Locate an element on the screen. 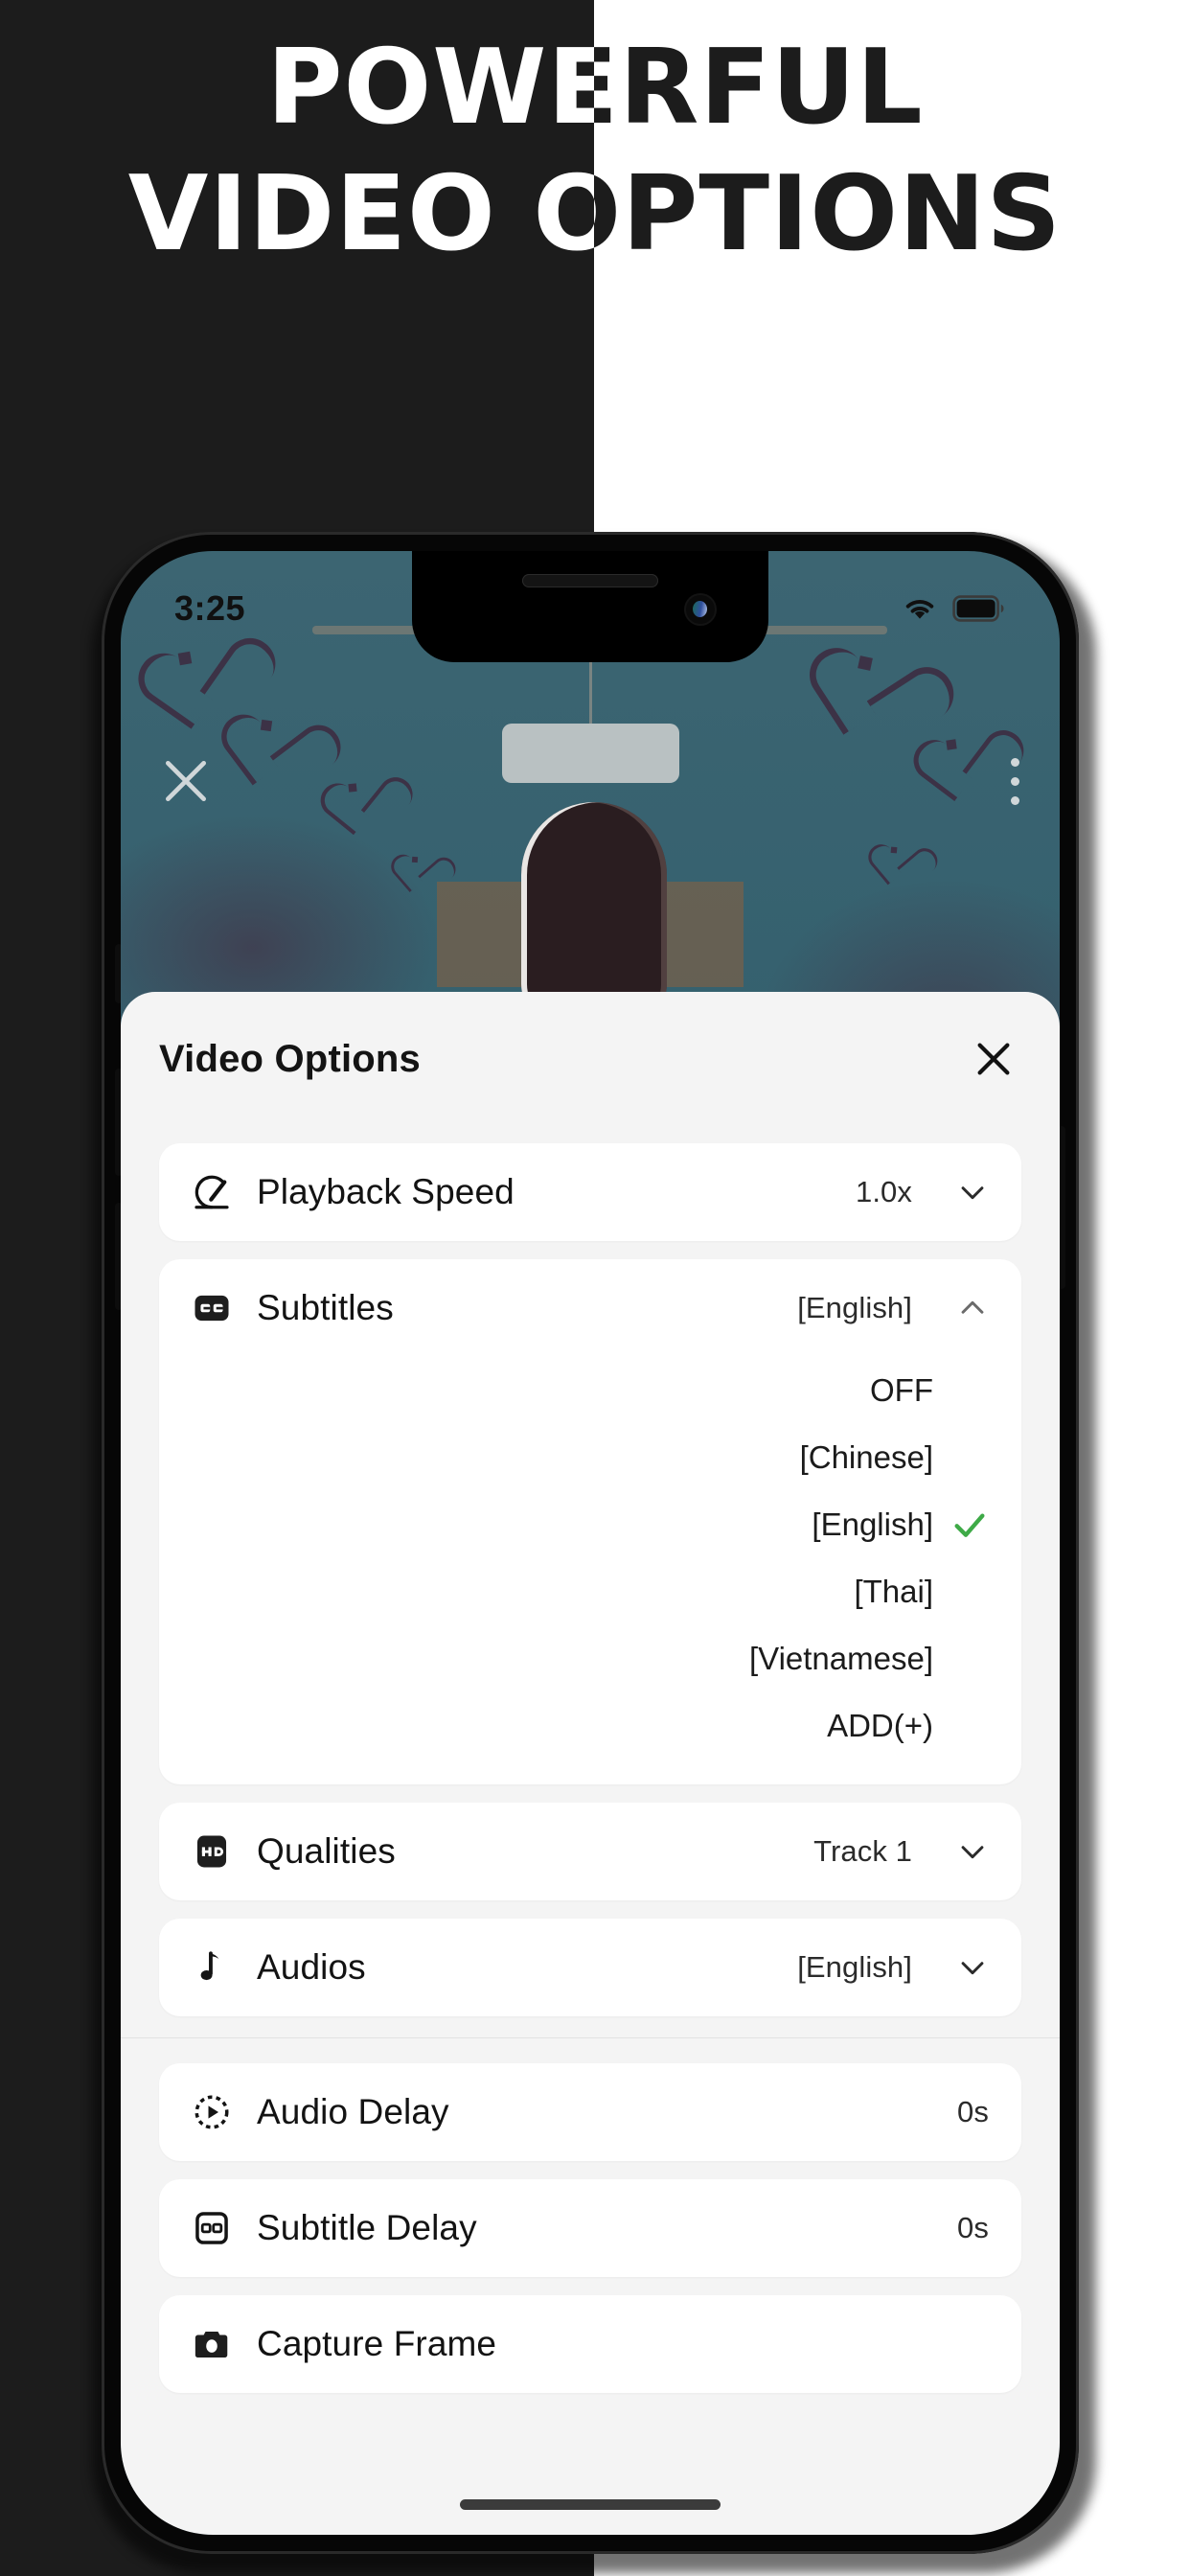 This screenshot has width=1190, height=2576. card-subtitle-delay: Subtitle Delay 0s is located at coordinates (590, 2228).